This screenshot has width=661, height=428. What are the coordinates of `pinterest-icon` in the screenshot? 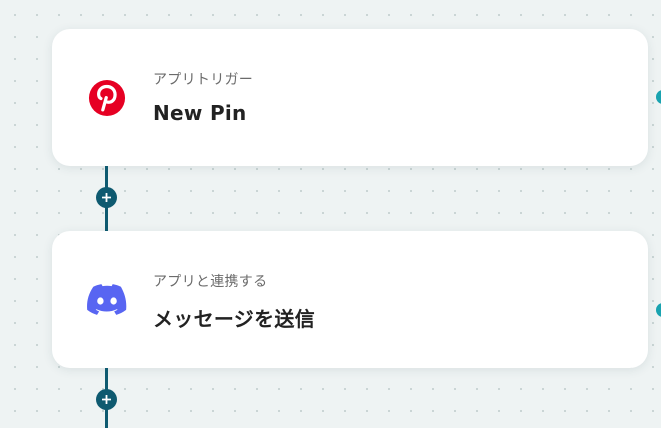 It's located at (107, 98).